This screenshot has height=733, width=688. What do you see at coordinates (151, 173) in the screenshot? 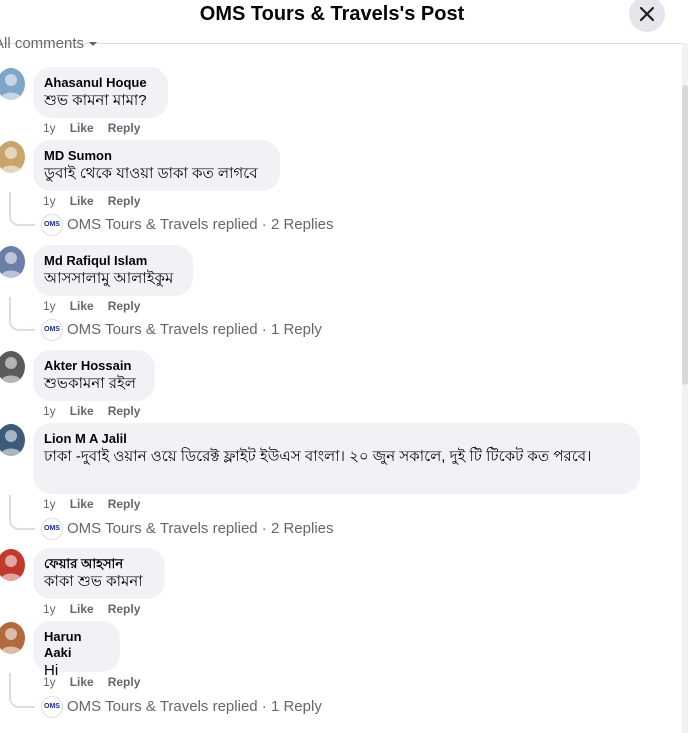
I see `comment-text: ডুবাই থেকে যাওয়া ডাকা কত লাগবে` at bounding box center [151, 173].